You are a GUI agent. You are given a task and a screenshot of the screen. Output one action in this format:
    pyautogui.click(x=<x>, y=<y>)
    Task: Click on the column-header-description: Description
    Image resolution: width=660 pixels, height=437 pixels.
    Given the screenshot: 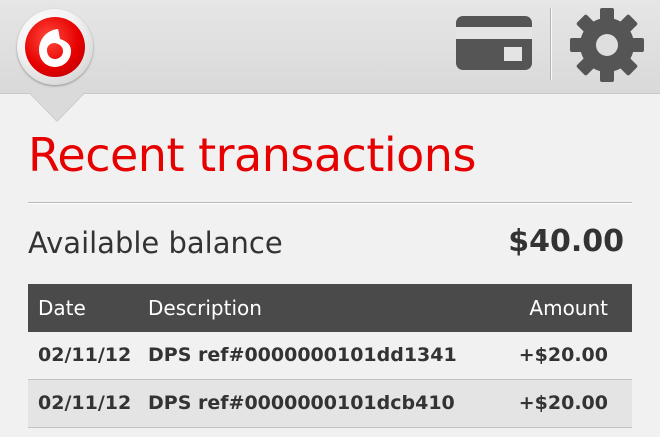 What is the action you would take?
    pyautogui.click(x=205, y=308)
    